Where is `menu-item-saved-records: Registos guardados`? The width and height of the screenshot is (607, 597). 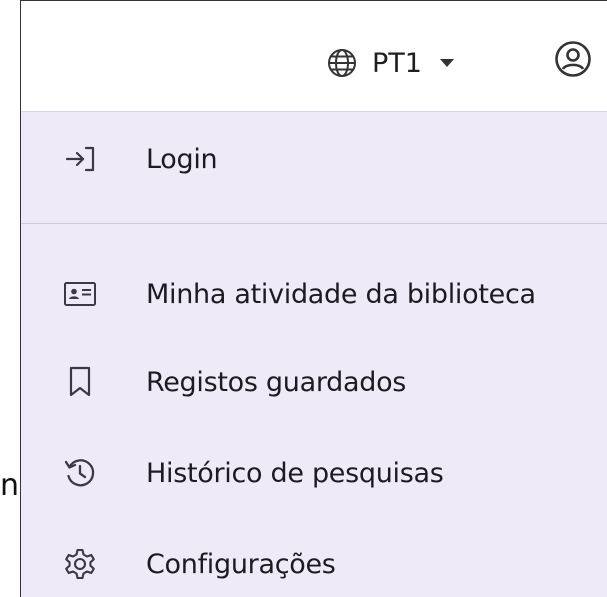 menu-item-saved-records: Registos guardados is located at coordinates (314, 382).